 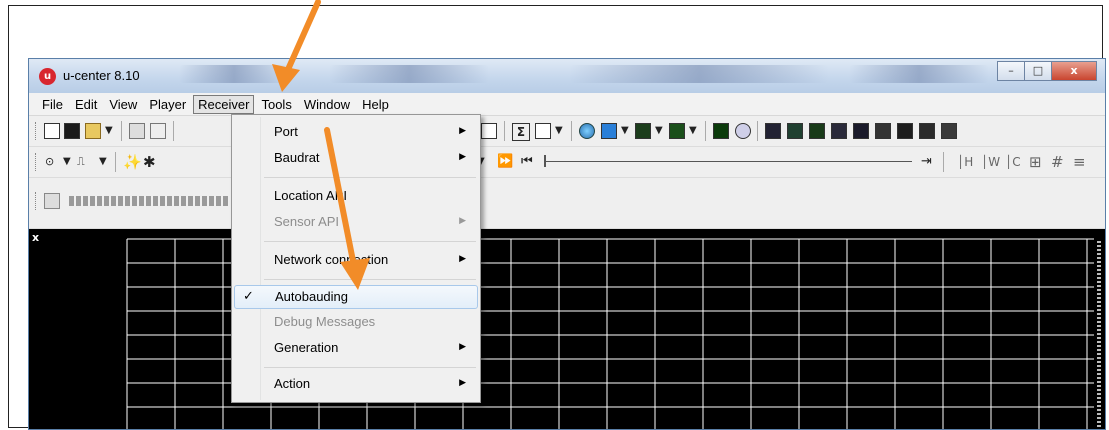 What do you see at coordinates (795, 131) in the screenshot?
I see `signal-icon` at bounding box center [795, 131].